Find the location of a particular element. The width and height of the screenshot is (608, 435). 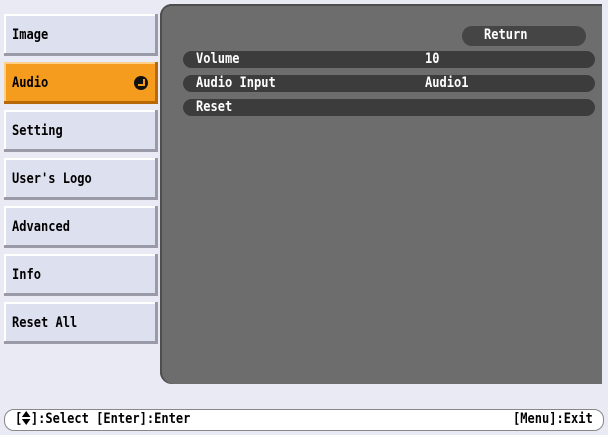

footer-exit-hint: [Menu]:Exit is located at coordinates (553, 419).